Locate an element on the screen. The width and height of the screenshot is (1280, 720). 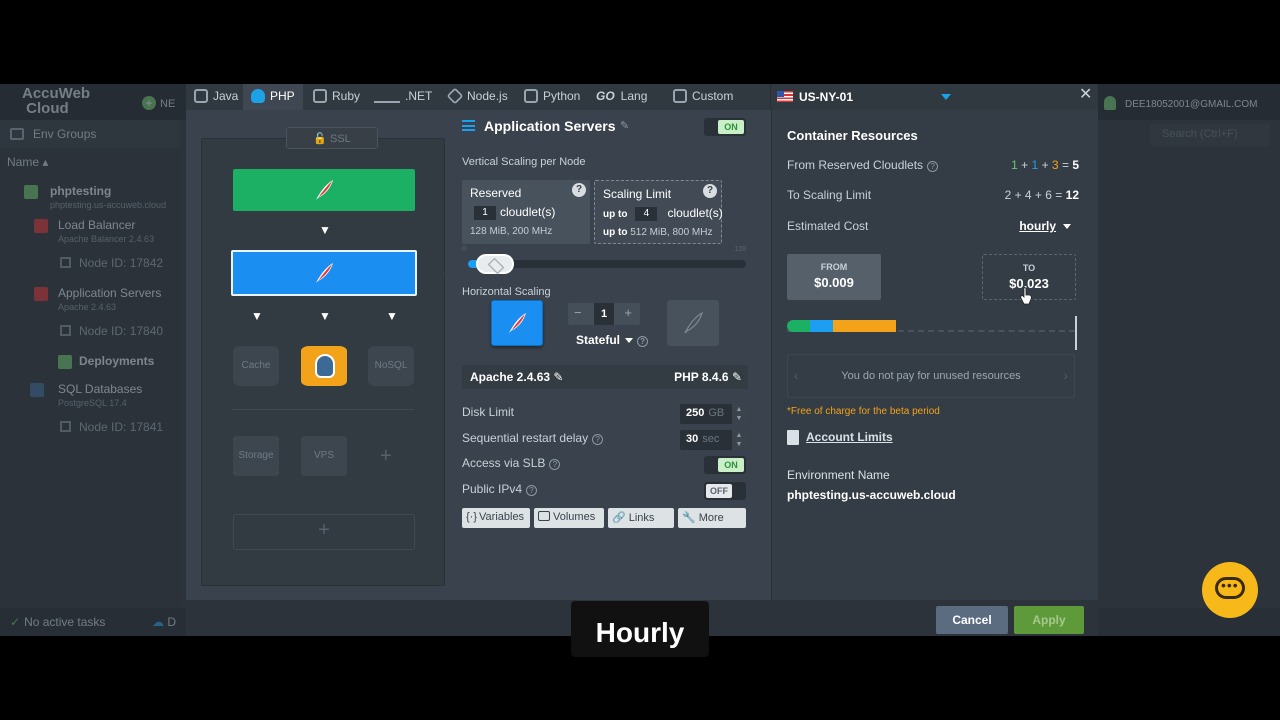
restart-delay-input: 30 sec ▲ ▼ is located at coordinates (713, 440).